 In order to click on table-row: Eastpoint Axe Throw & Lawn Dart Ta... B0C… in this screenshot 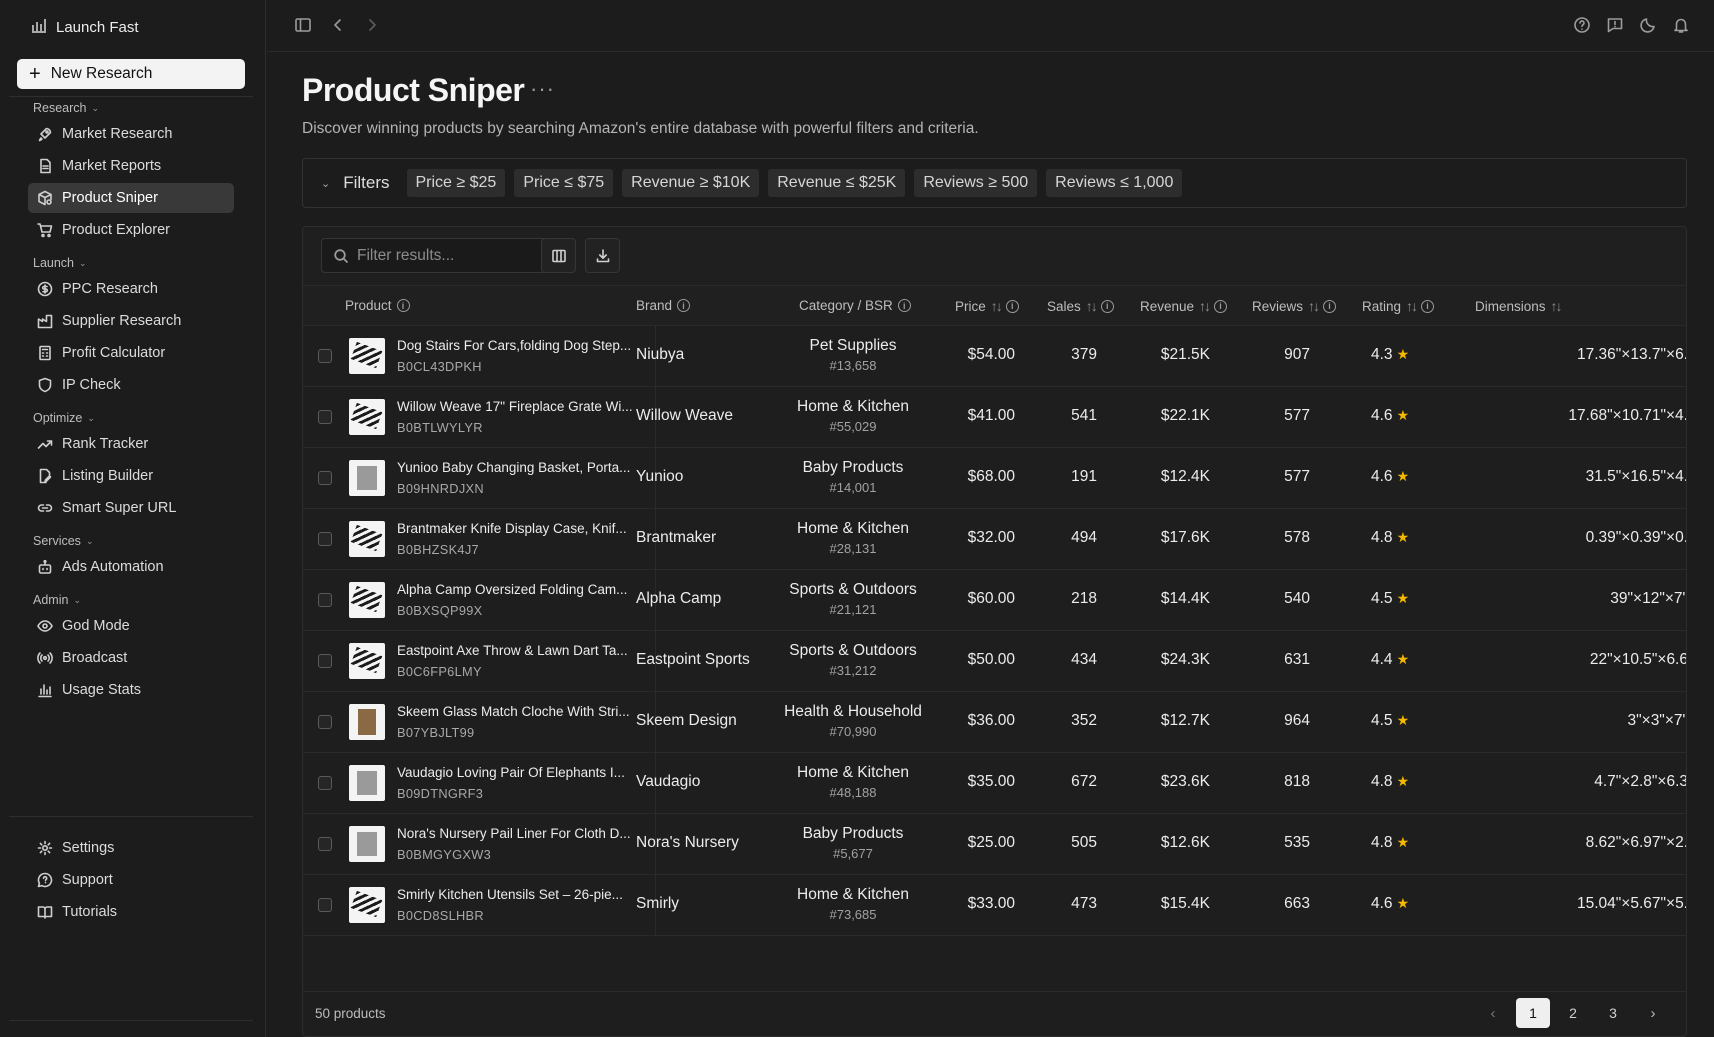, I will do `click(994, 661)`.